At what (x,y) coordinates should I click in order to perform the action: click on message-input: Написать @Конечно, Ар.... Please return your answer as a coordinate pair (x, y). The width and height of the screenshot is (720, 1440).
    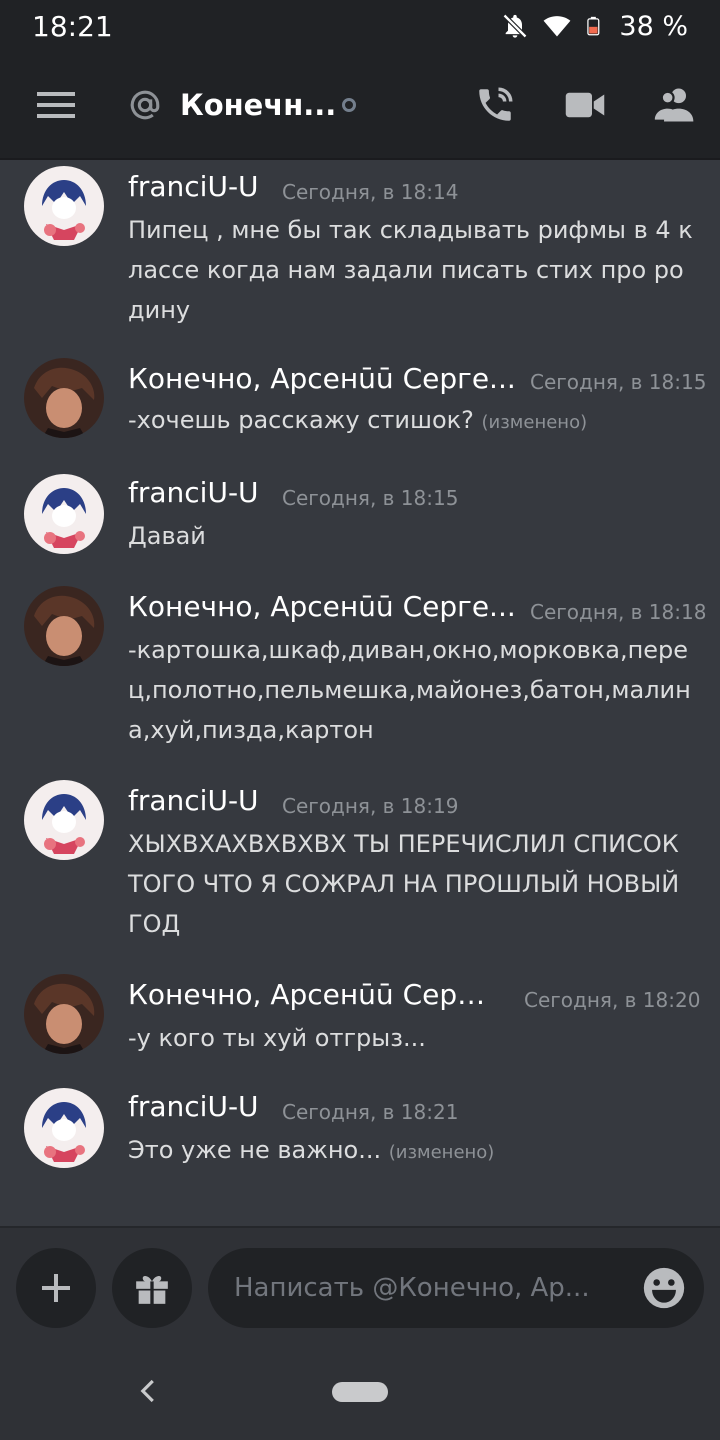
    Looking at the image, I should click on (456, 1288).